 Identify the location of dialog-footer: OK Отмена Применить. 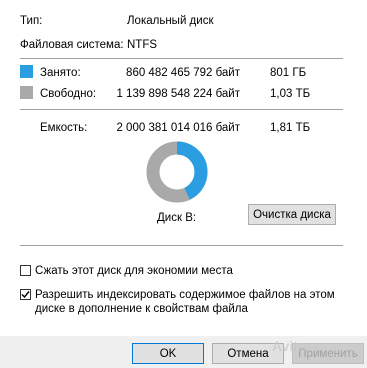
(183, 352).